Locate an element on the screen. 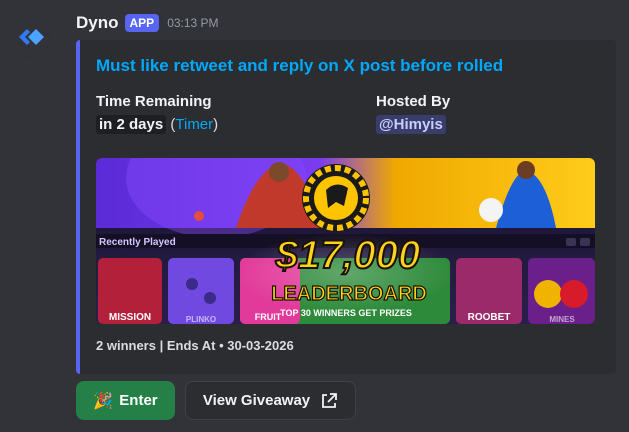 This screenshot has width=629, height=432. enter-button: 🎉 Enter is located at coordinates (125, 400).